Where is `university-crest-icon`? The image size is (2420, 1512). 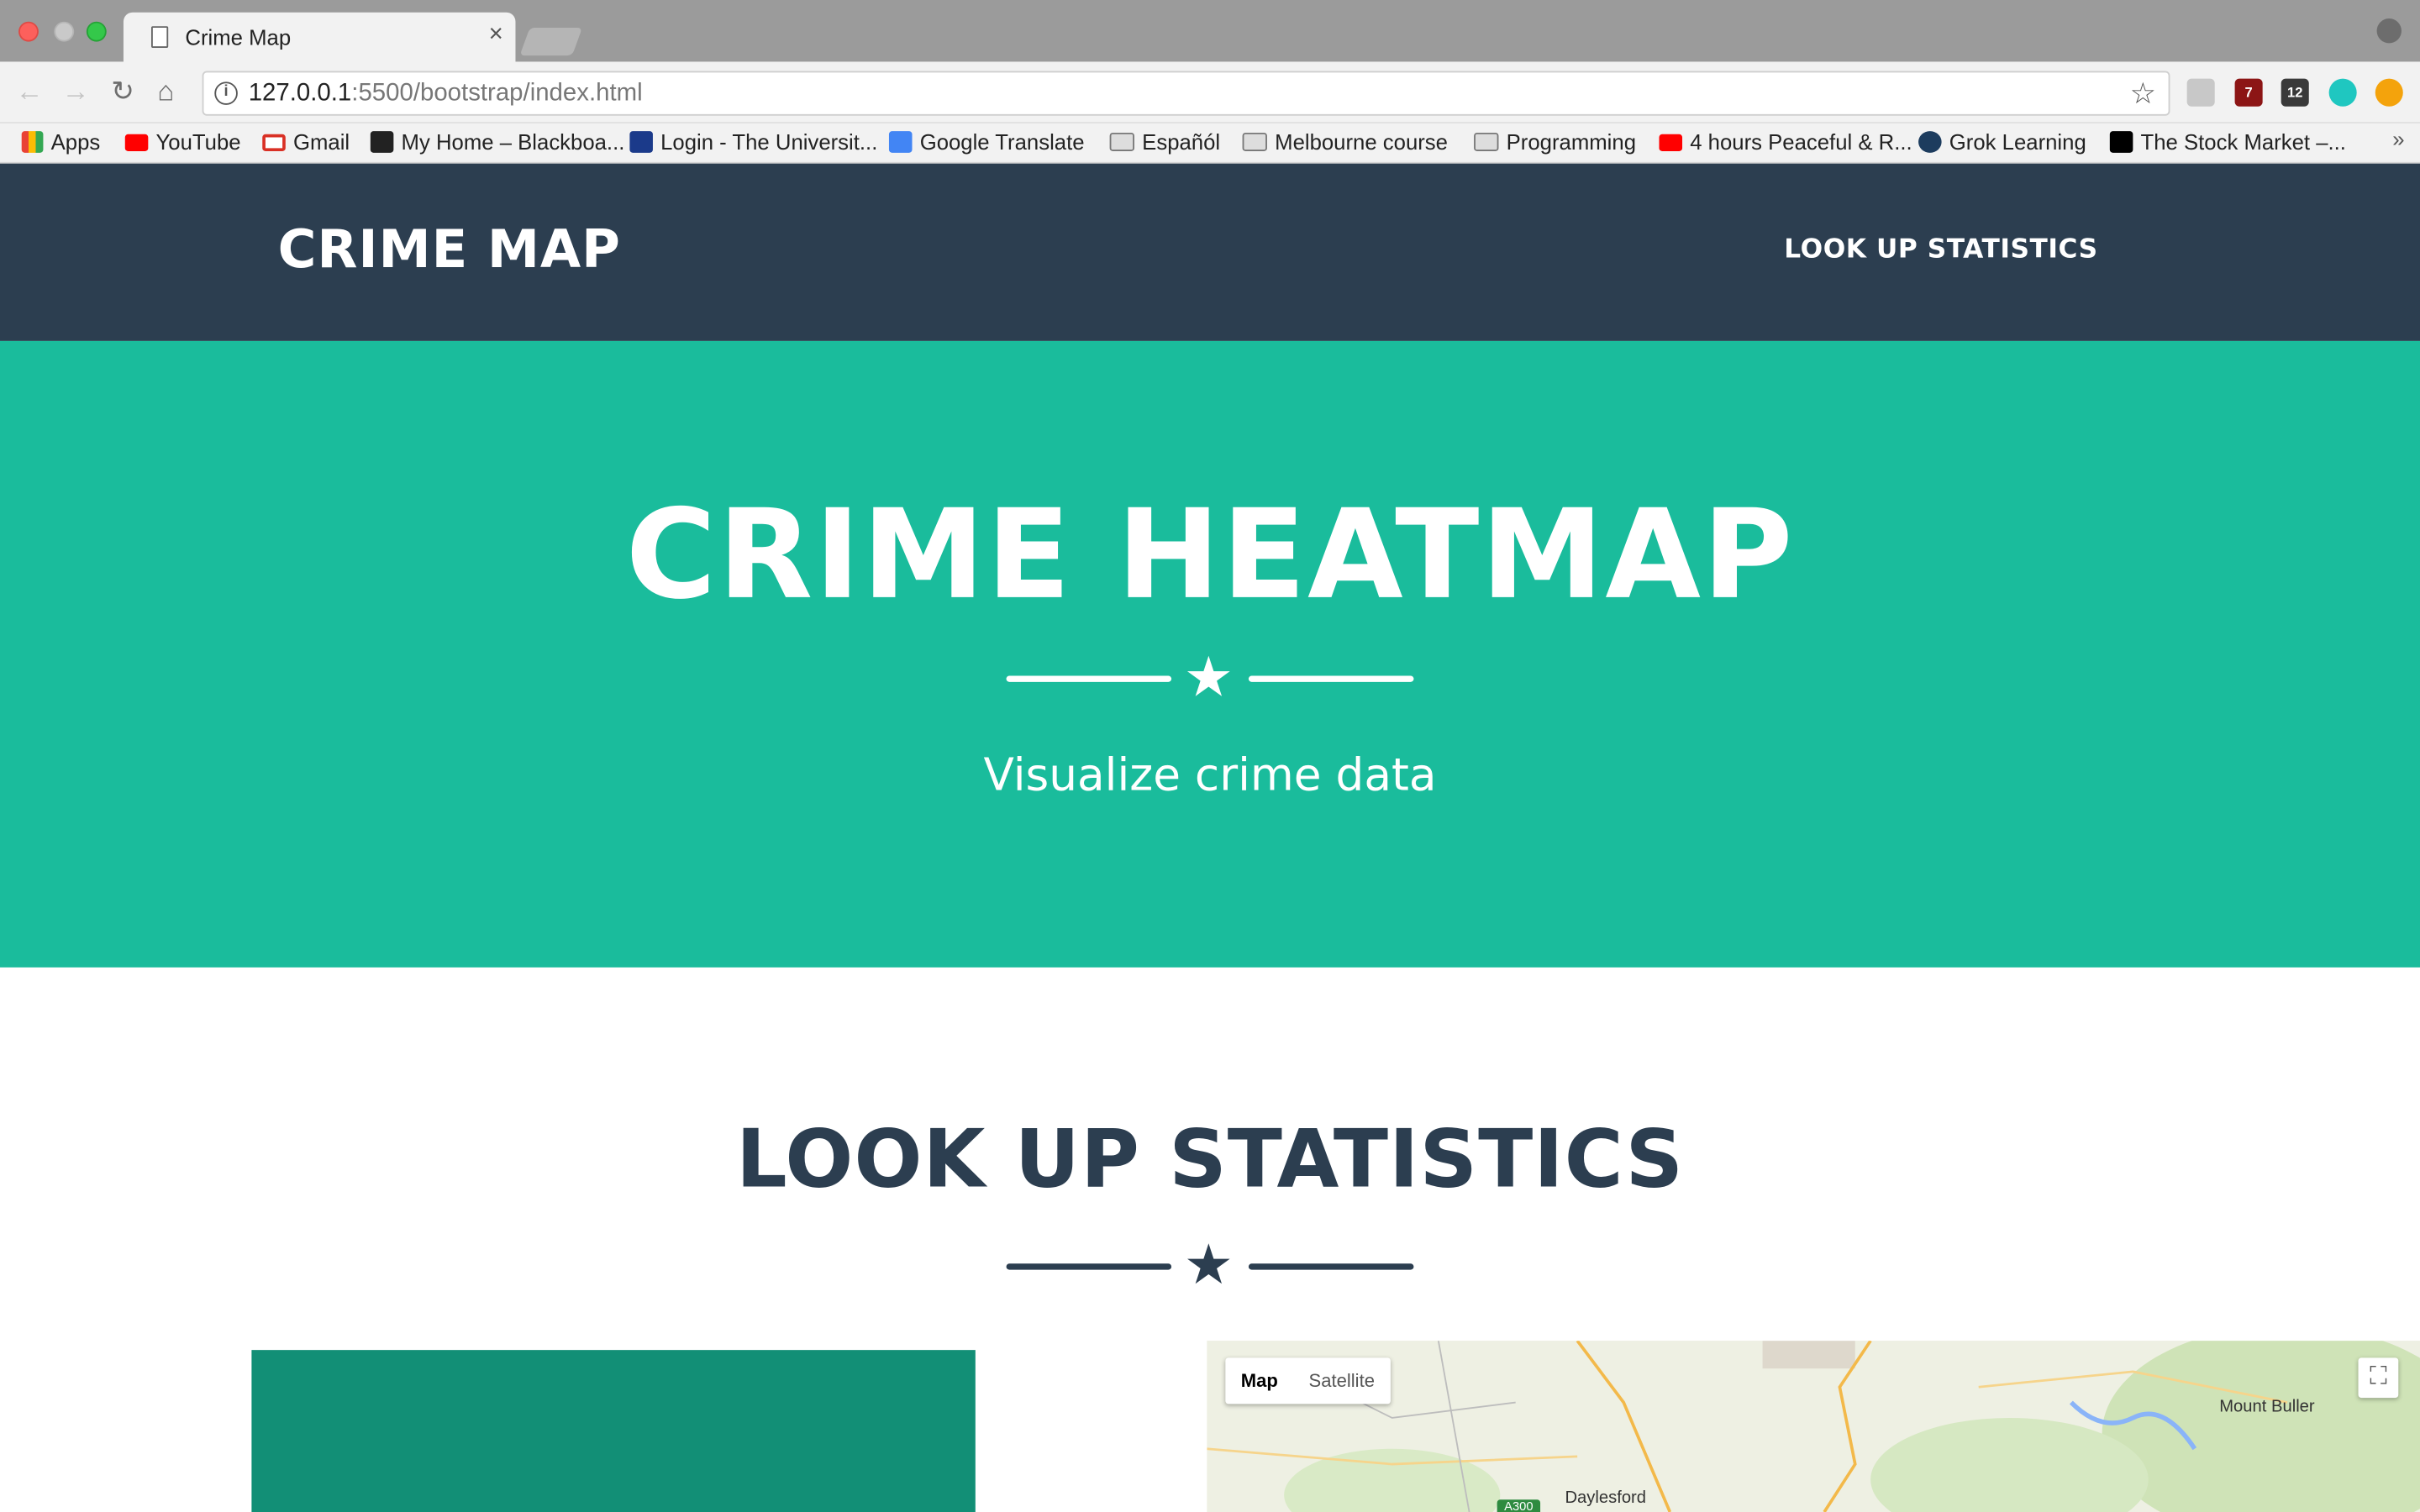
university-crest-icon is located at coordinates (641, 142).